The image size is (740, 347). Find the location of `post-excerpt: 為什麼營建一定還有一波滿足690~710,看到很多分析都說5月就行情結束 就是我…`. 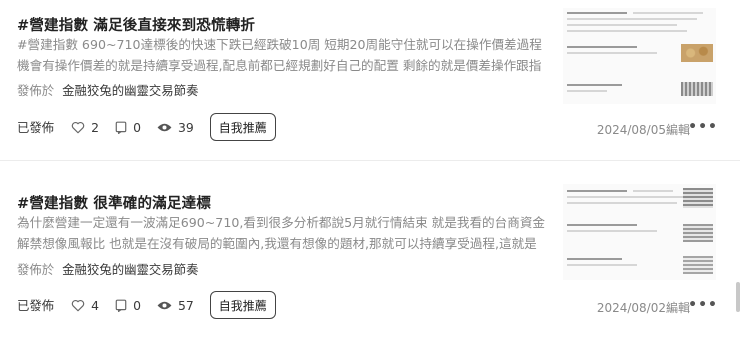

post-excerpt: 為什麼營建一定還有一波滿足690~710,看到很多分析都說5月就行情結束 就是我… is located at coordinates (282, 233).